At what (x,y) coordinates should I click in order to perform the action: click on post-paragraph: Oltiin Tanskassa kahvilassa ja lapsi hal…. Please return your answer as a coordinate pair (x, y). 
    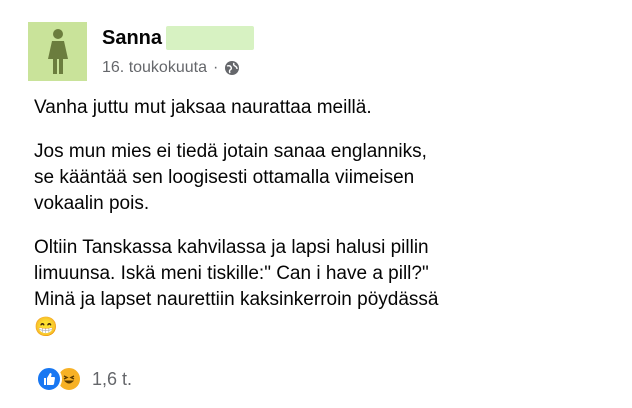
    Looking at the image, I should click on (236, 273).